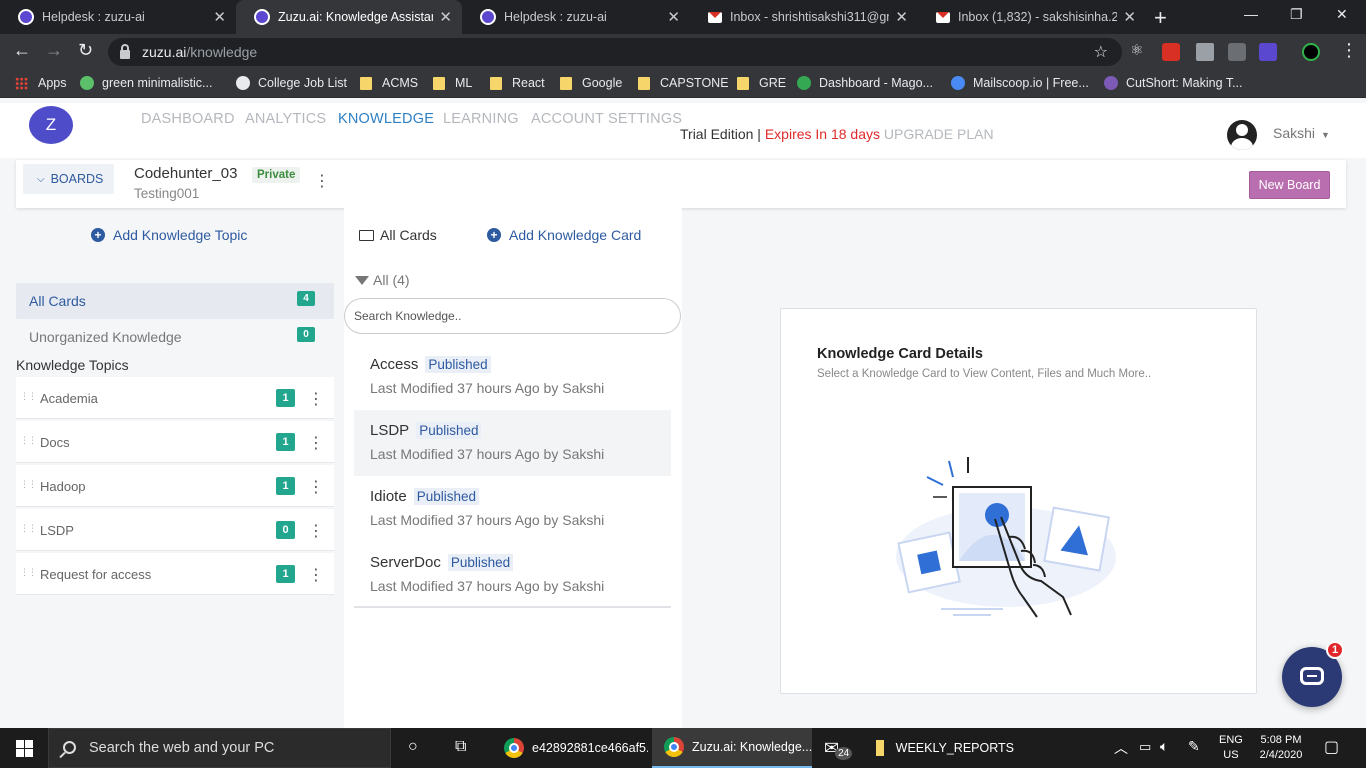 This screenshot has height=768, width=1366. What do you see at coordinates (591, 83) in the screenshot?
I see `bookmark-folder: Google` at bounding box center [591, 83].